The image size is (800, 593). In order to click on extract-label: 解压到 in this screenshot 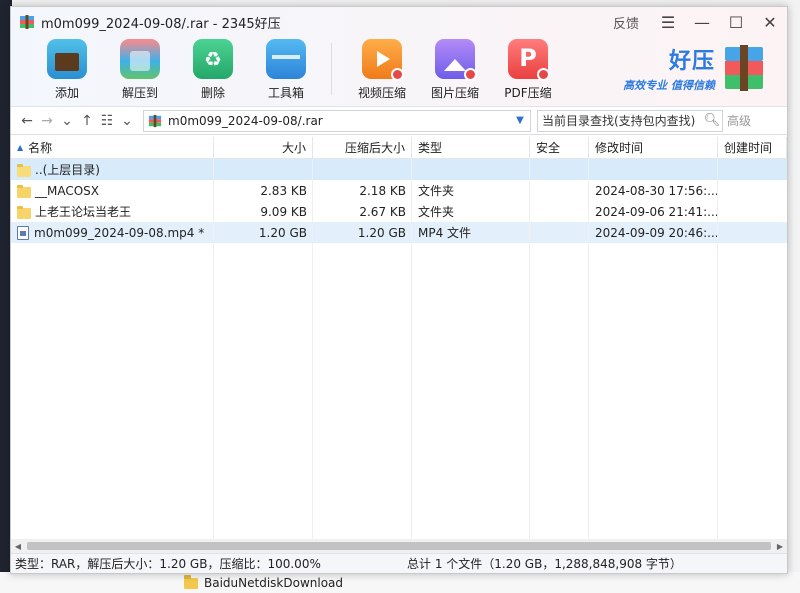, I will do `click(139, 93)`.